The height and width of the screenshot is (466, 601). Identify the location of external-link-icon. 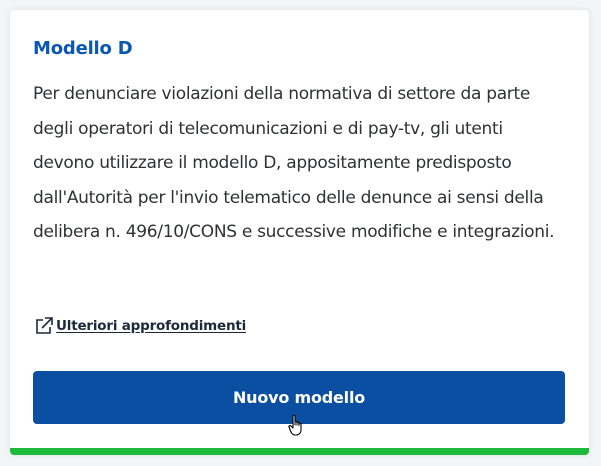
(44, 326).